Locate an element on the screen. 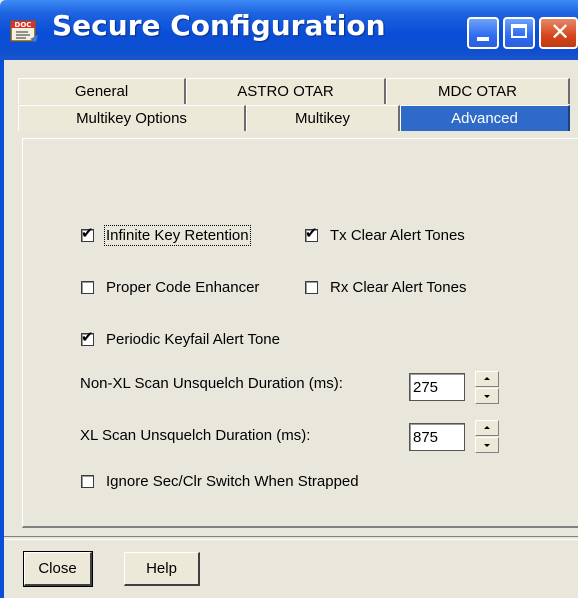 This screenshot has height=598, width=578. help-button: Help is located at coordinates (162, 569).